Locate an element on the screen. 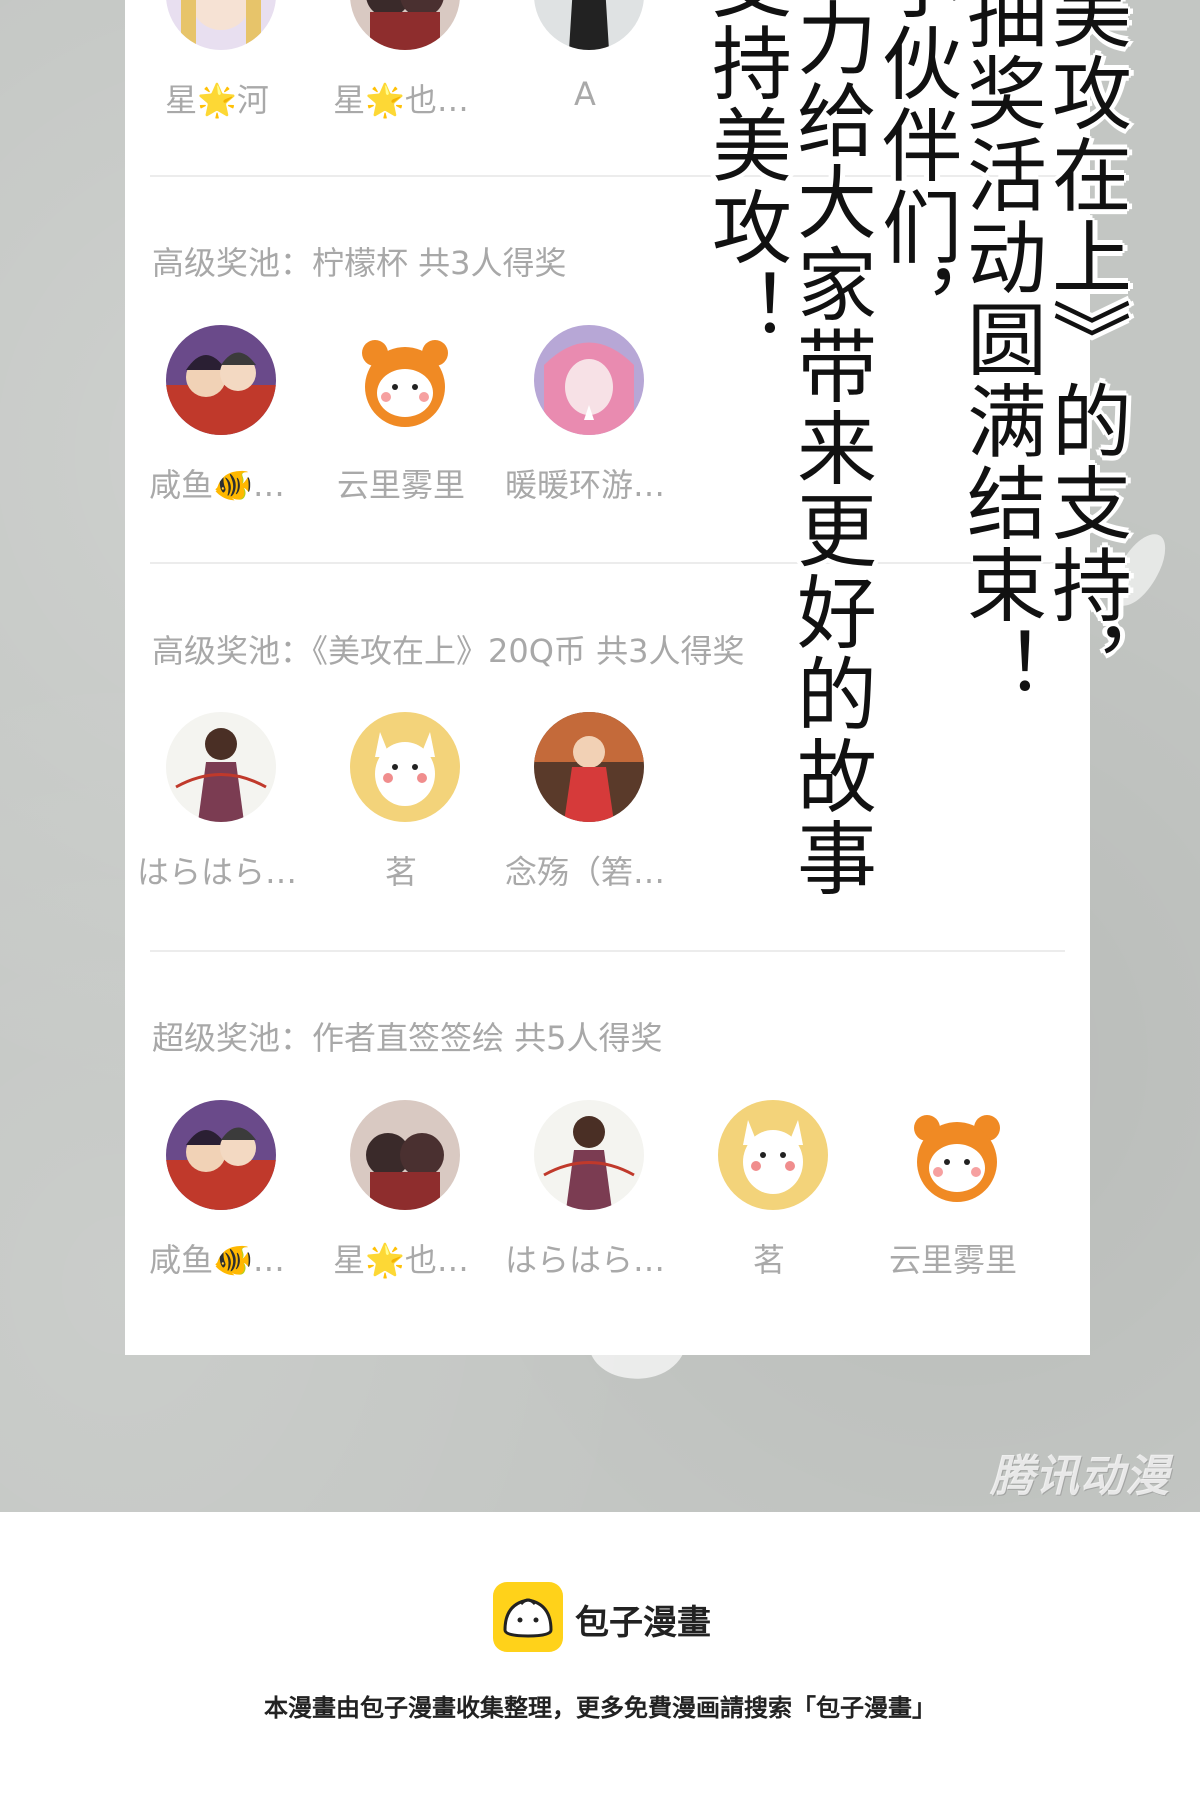 The height and width of the screenshot is (1794, 1200). dark-figure-avatar is located at coordinates (589, 25).